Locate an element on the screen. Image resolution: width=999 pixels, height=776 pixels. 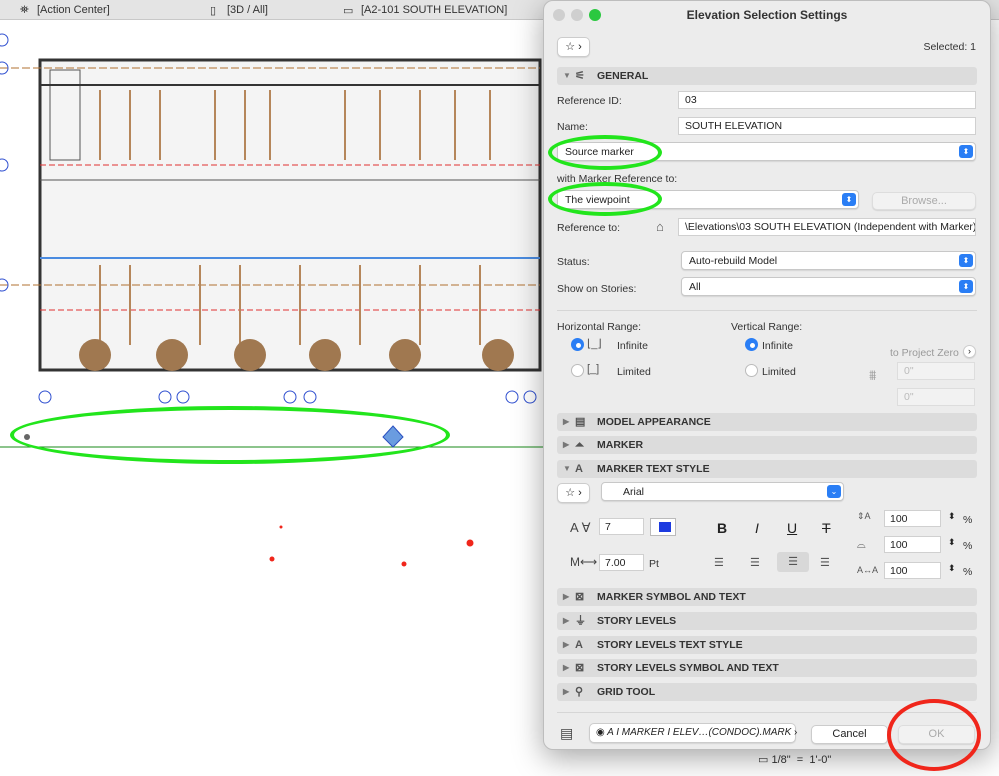
slant-stepper: ⬍ is located at coordinates (952, 568).